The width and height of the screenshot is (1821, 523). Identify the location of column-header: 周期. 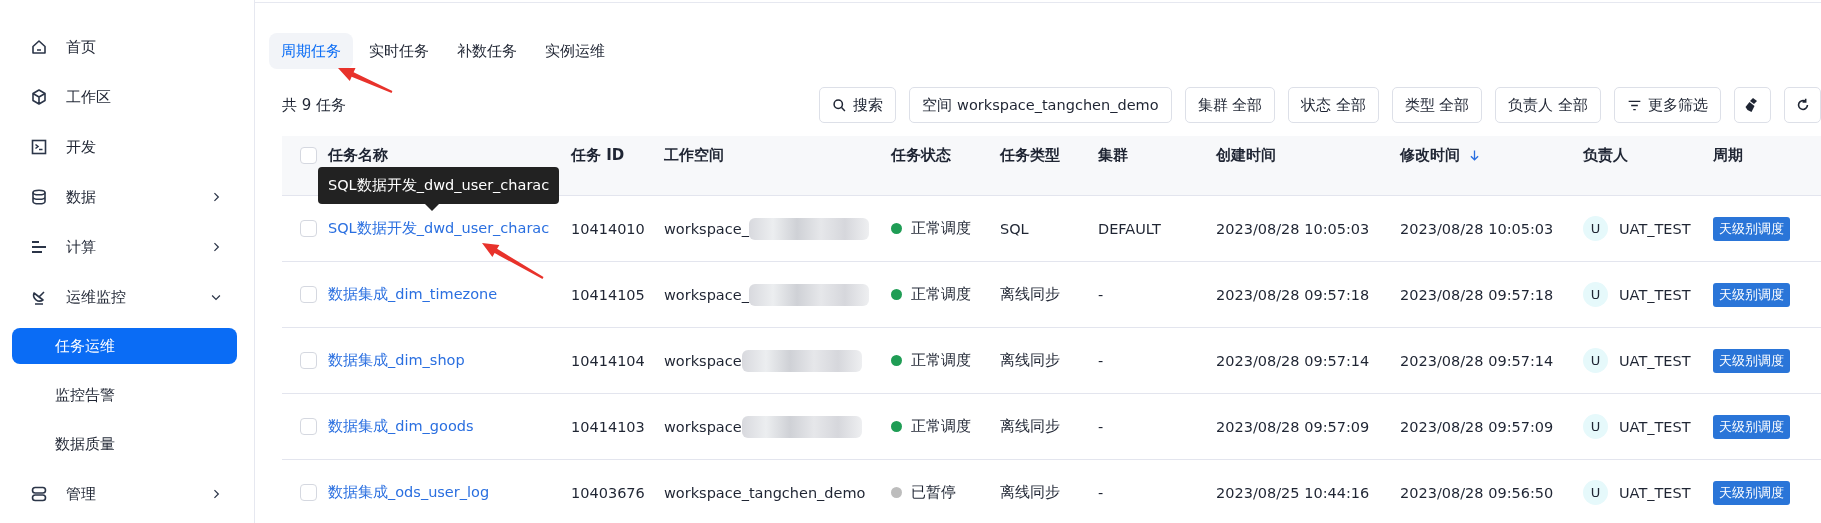
(1728, 155).